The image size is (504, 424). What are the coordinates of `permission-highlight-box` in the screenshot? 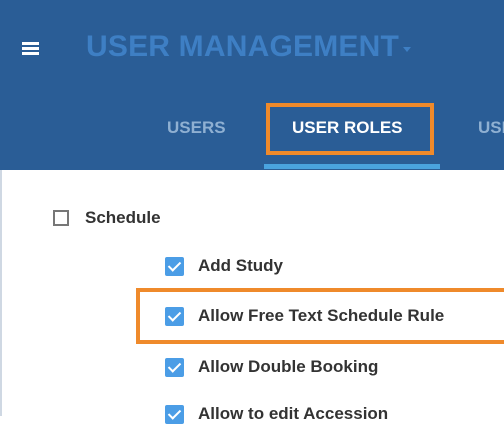 It's located at (320, 316).